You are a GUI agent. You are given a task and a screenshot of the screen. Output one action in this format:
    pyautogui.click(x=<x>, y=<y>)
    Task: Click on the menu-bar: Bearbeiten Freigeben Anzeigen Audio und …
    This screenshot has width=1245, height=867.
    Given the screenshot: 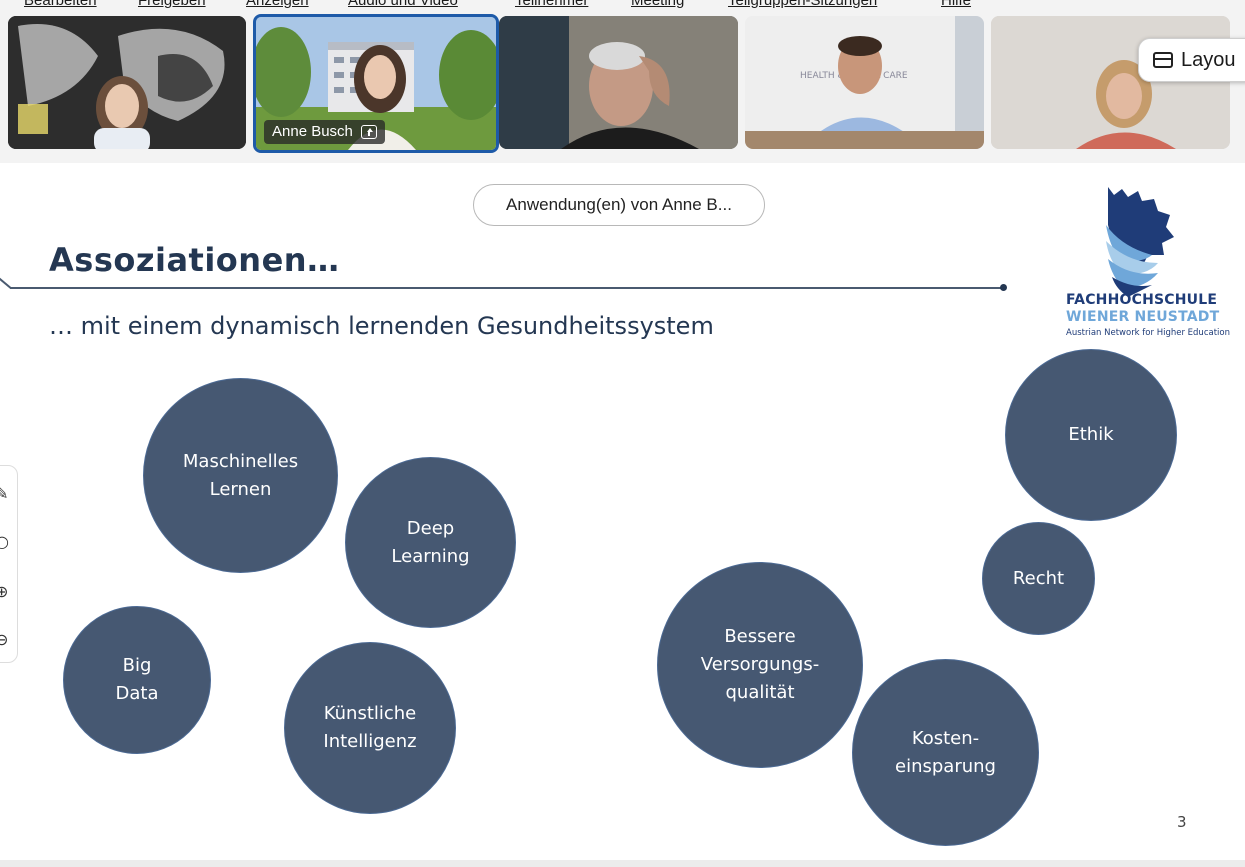 What is the action you would take?
    pyautogui.click(x=622, y=5)
    